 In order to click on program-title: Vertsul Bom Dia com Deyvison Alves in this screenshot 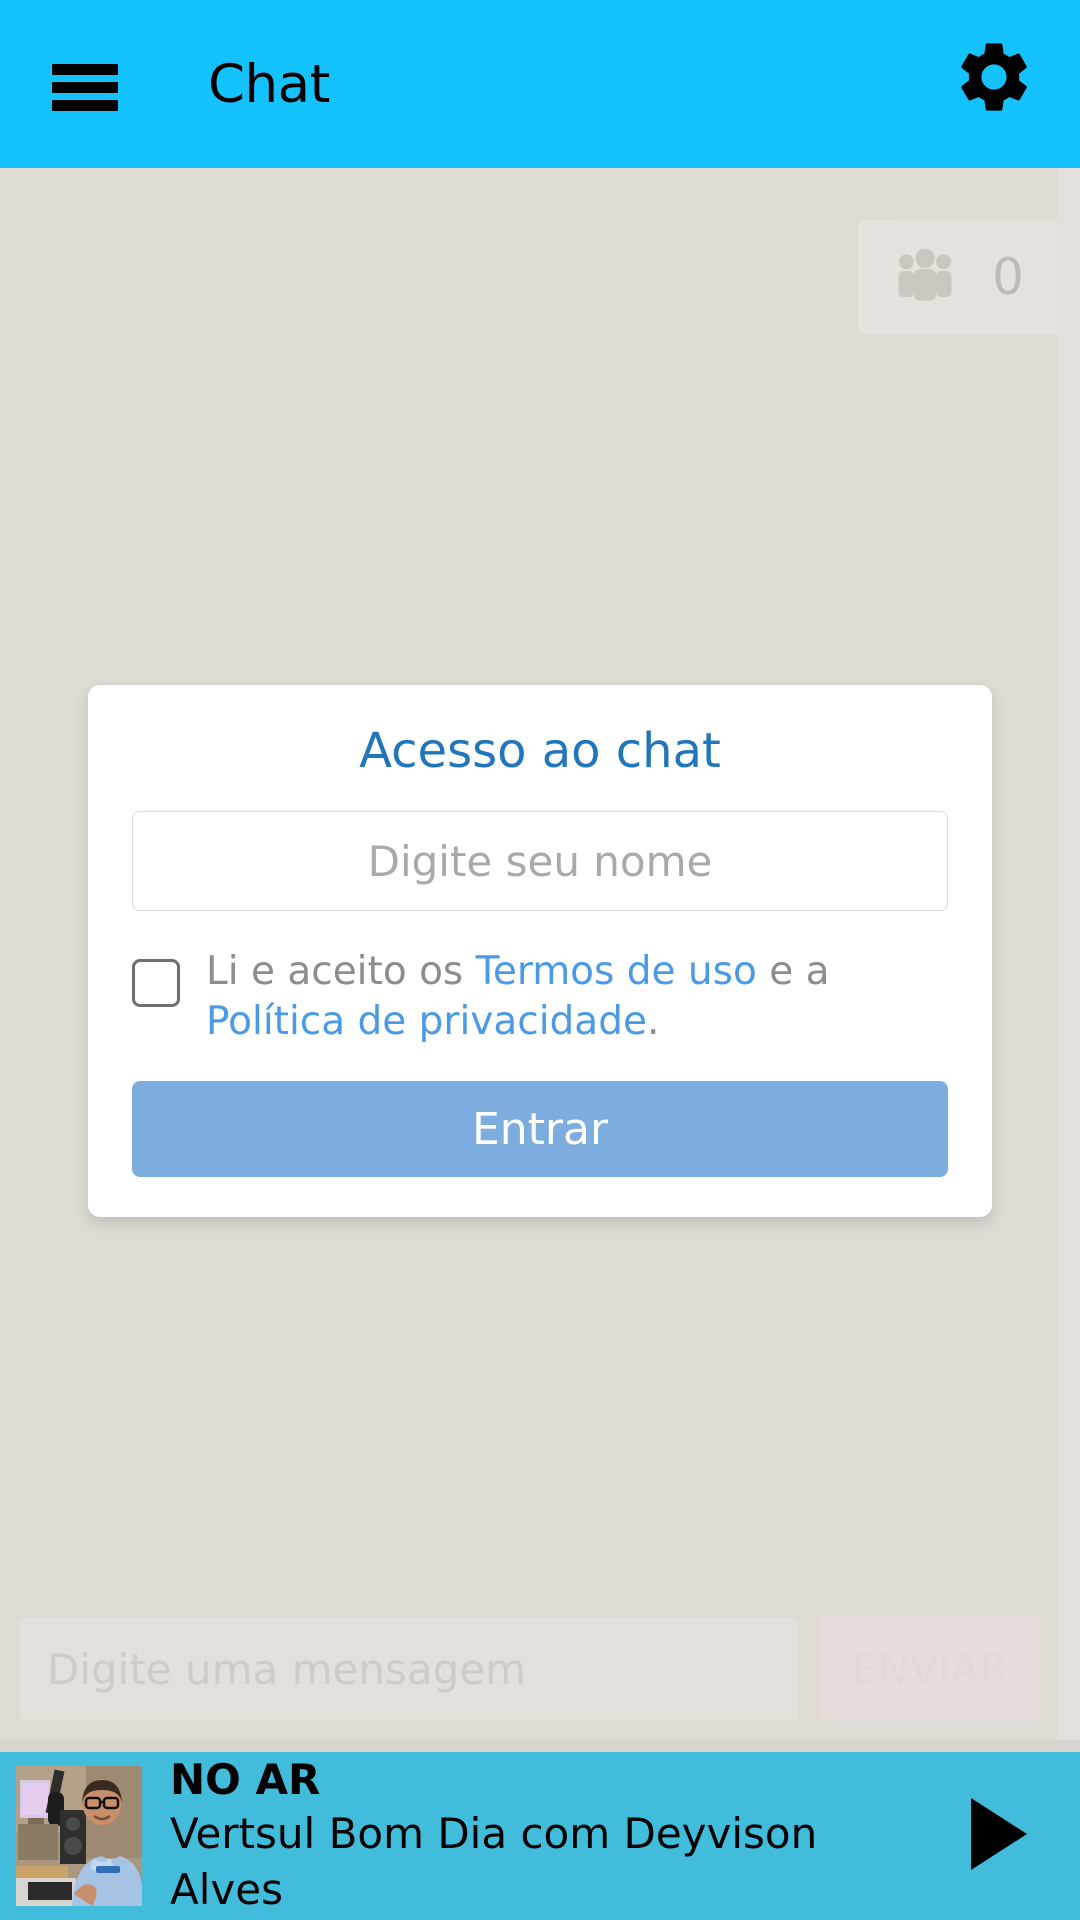, I will do `click(494, 1861)`.